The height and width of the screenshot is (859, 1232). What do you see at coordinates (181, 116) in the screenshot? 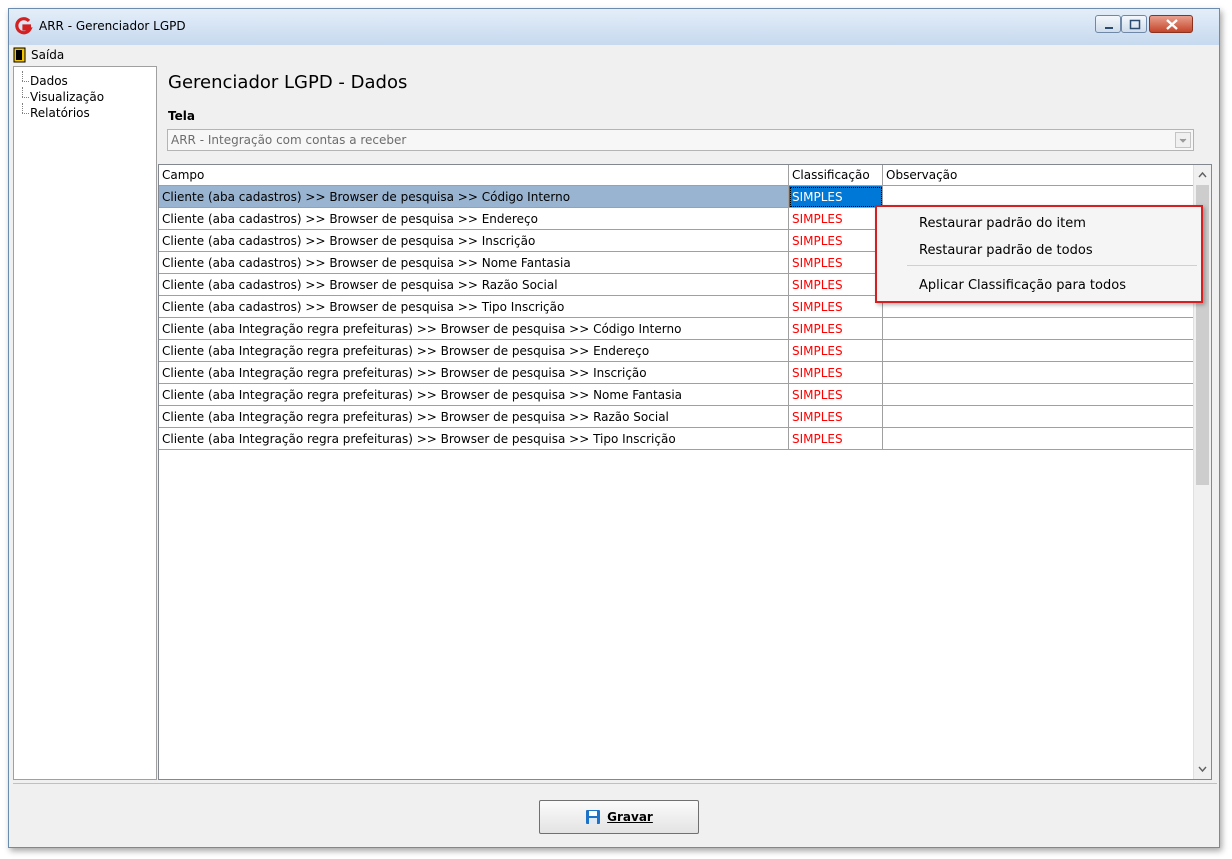
I see `tela-label: Tela` at bounding box center [181, 116].